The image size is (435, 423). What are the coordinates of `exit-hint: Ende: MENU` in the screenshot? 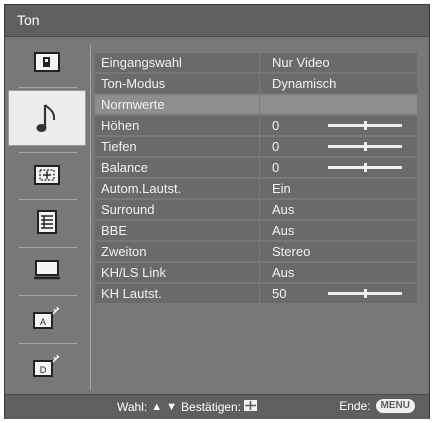 It's located at (377, 406).